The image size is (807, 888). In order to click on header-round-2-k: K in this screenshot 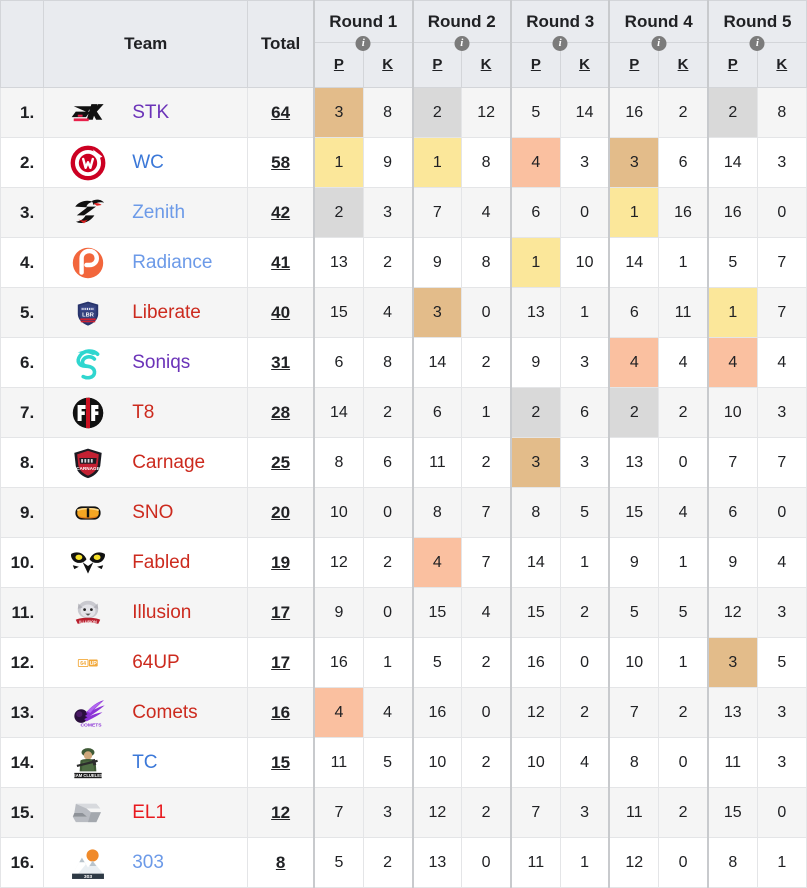, I will do `click(486, 65)`.